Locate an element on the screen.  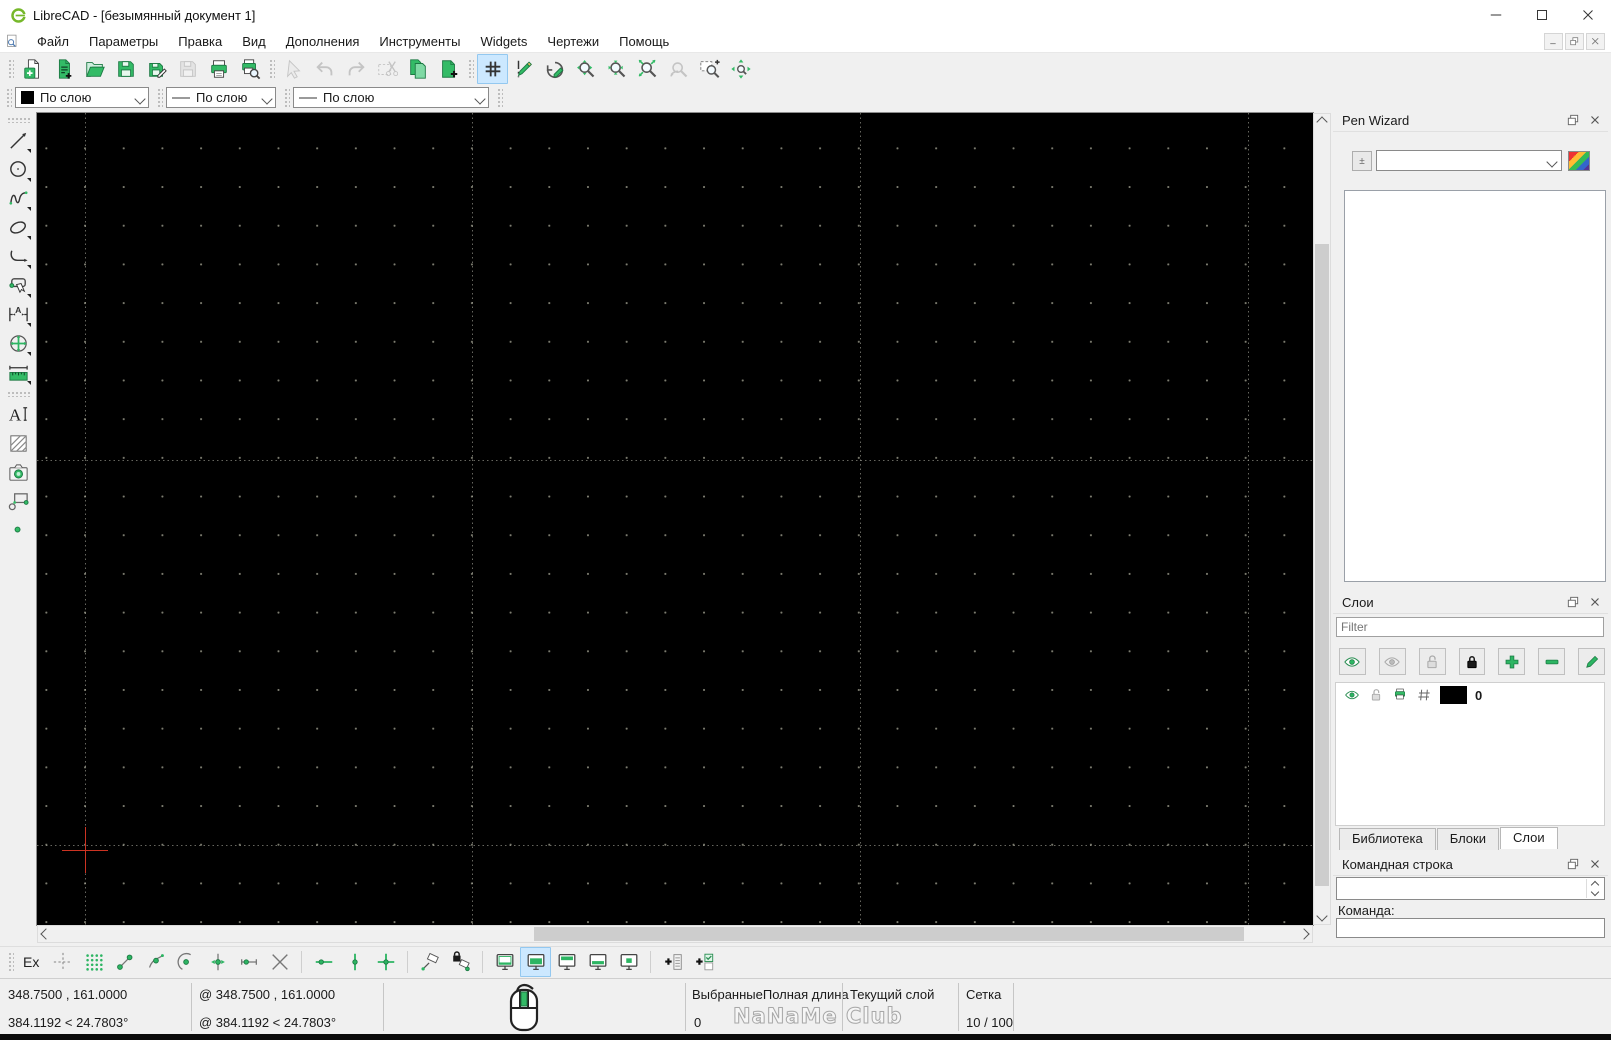
image-tool-button is located at coordinates (18, 472).